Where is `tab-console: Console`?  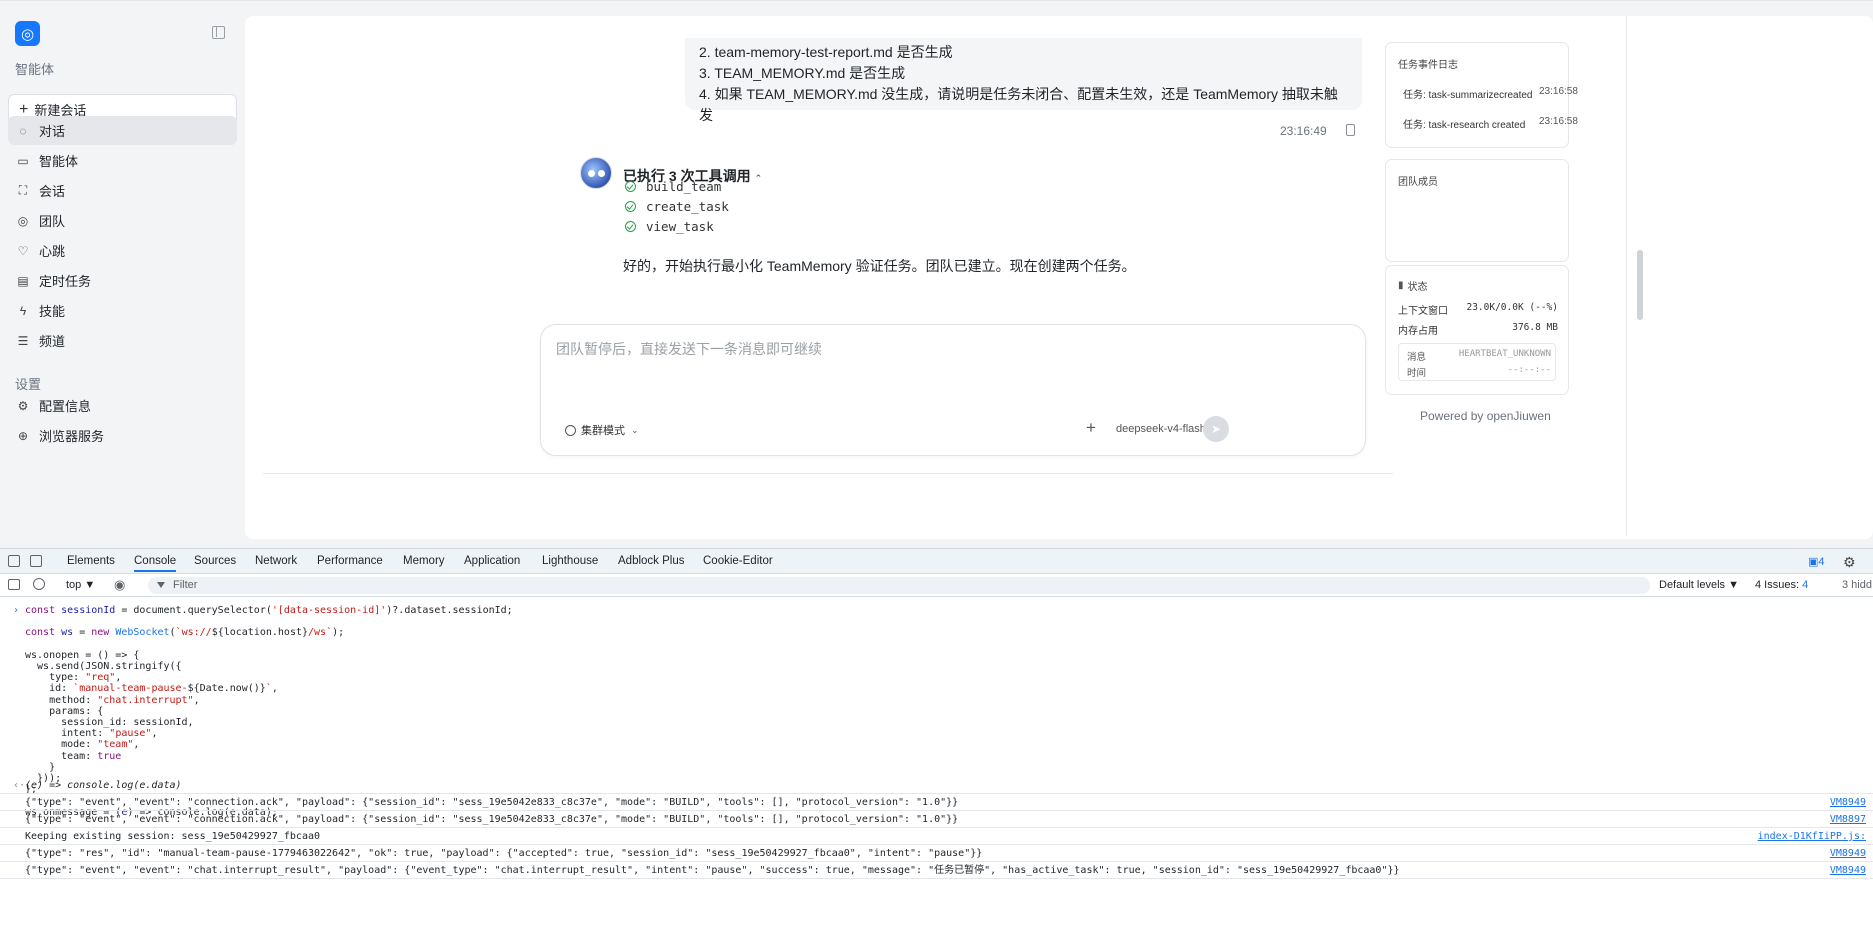 tab-console: Console is located at coordinates (155, 563).